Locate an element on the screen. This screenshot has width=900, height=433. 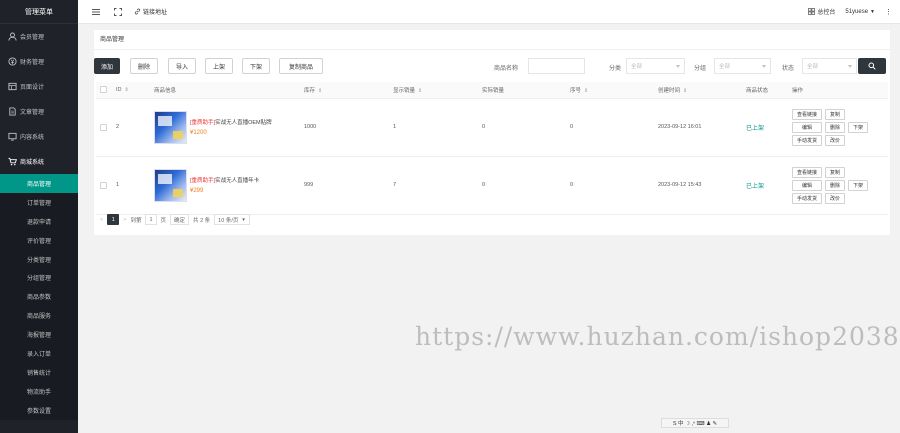
column-header-stock: 库存 ⇕ is located at coordinates (344, 90).